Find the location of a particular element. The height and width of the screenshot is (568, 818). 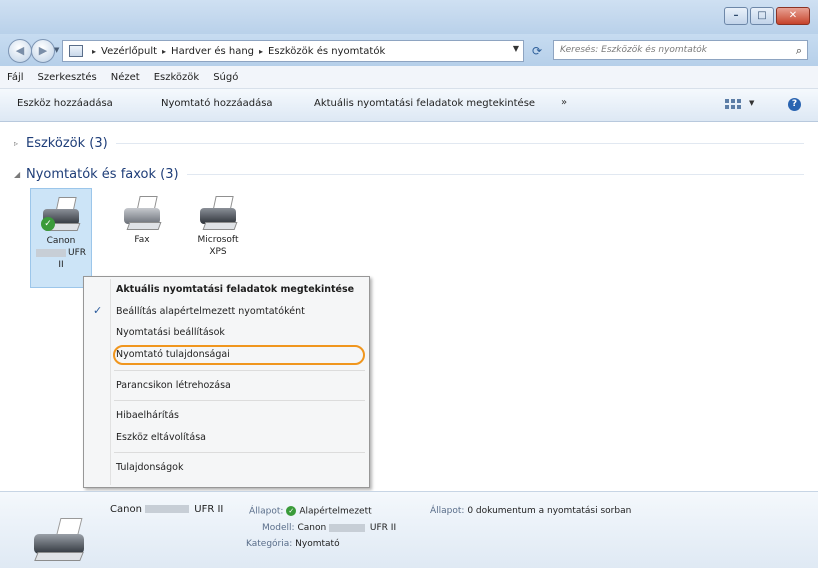

fax-icon is located at coordinates (142, 214).